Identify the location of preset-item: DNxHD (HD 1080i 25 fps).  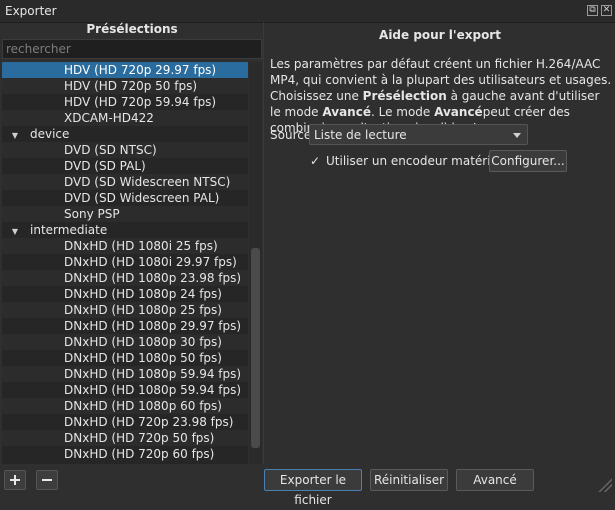
(125, 246).